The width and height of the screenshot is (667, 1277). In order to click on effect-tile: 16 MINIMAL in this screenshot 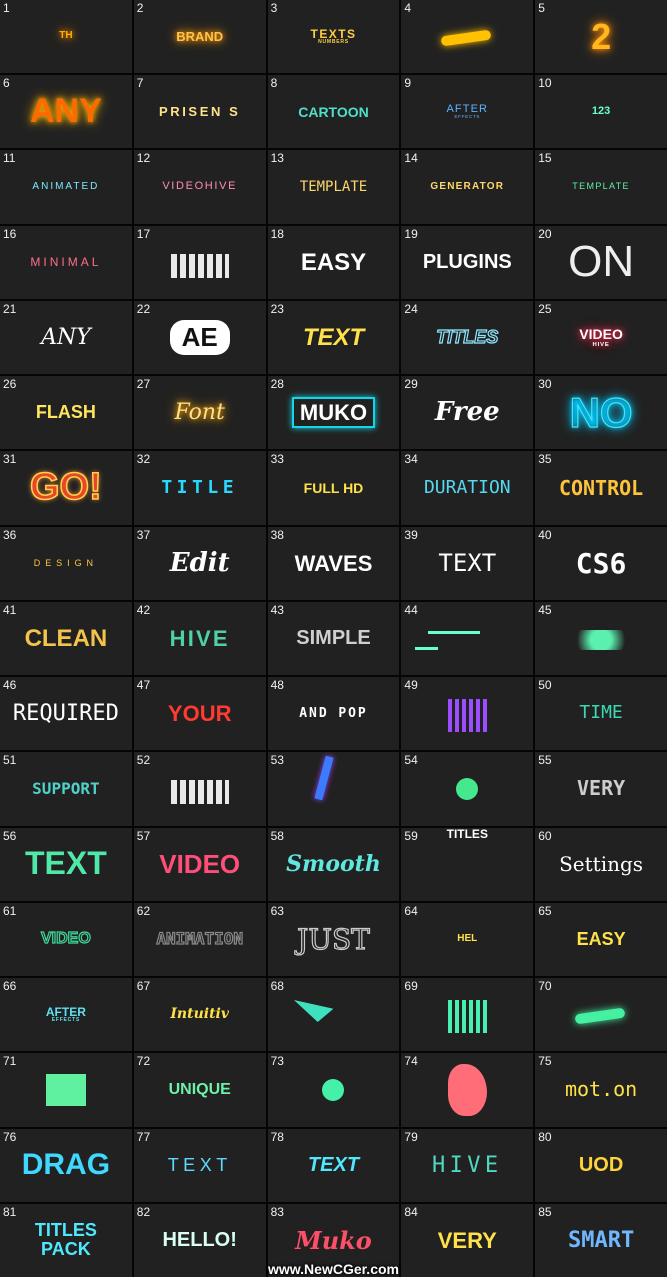, I will do `click(66, 262)`.